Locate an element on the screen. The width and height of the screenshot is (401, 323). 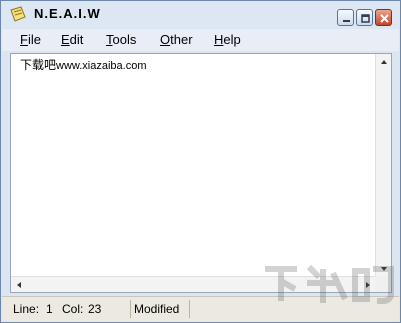
status-modified: Modified is located at coordinates (160, 309).